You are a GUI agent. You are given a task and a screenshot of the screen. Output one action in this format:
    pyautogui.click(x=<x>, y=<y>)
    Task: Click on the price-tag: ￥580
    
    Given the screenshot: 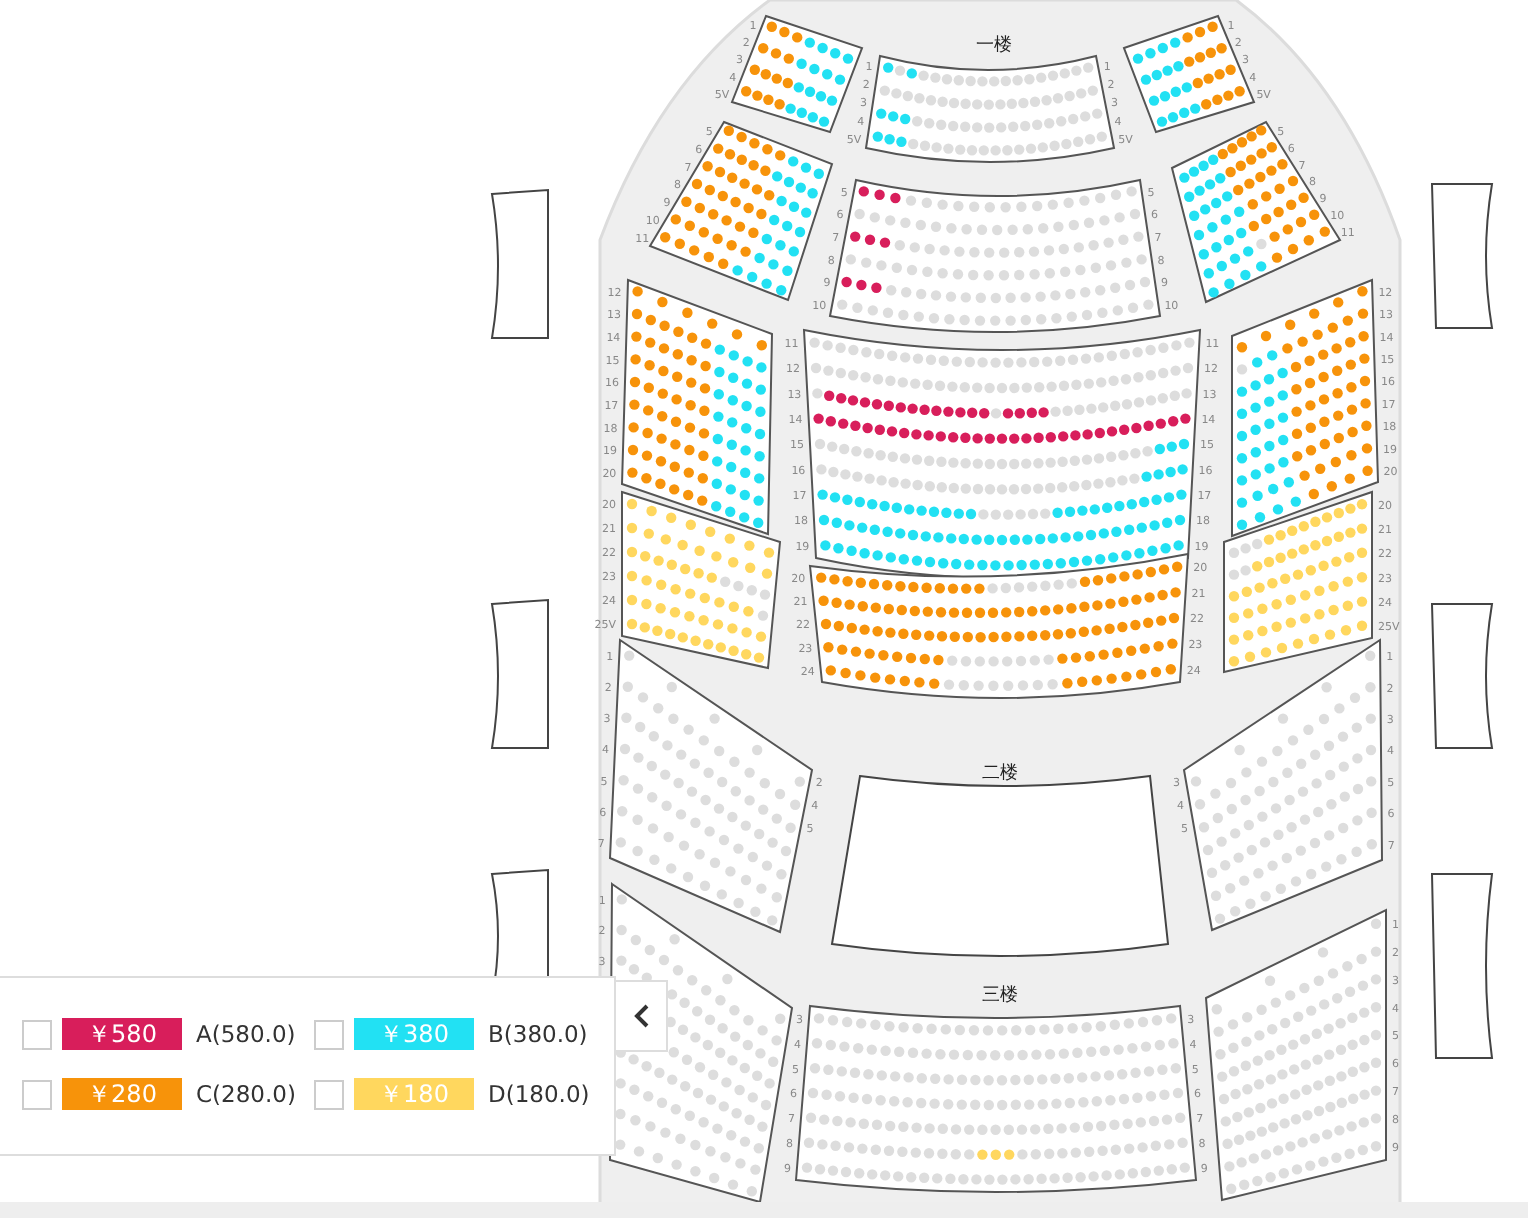 What is the action you would take?
    pyautogui.click(x=122, y=1034)
    